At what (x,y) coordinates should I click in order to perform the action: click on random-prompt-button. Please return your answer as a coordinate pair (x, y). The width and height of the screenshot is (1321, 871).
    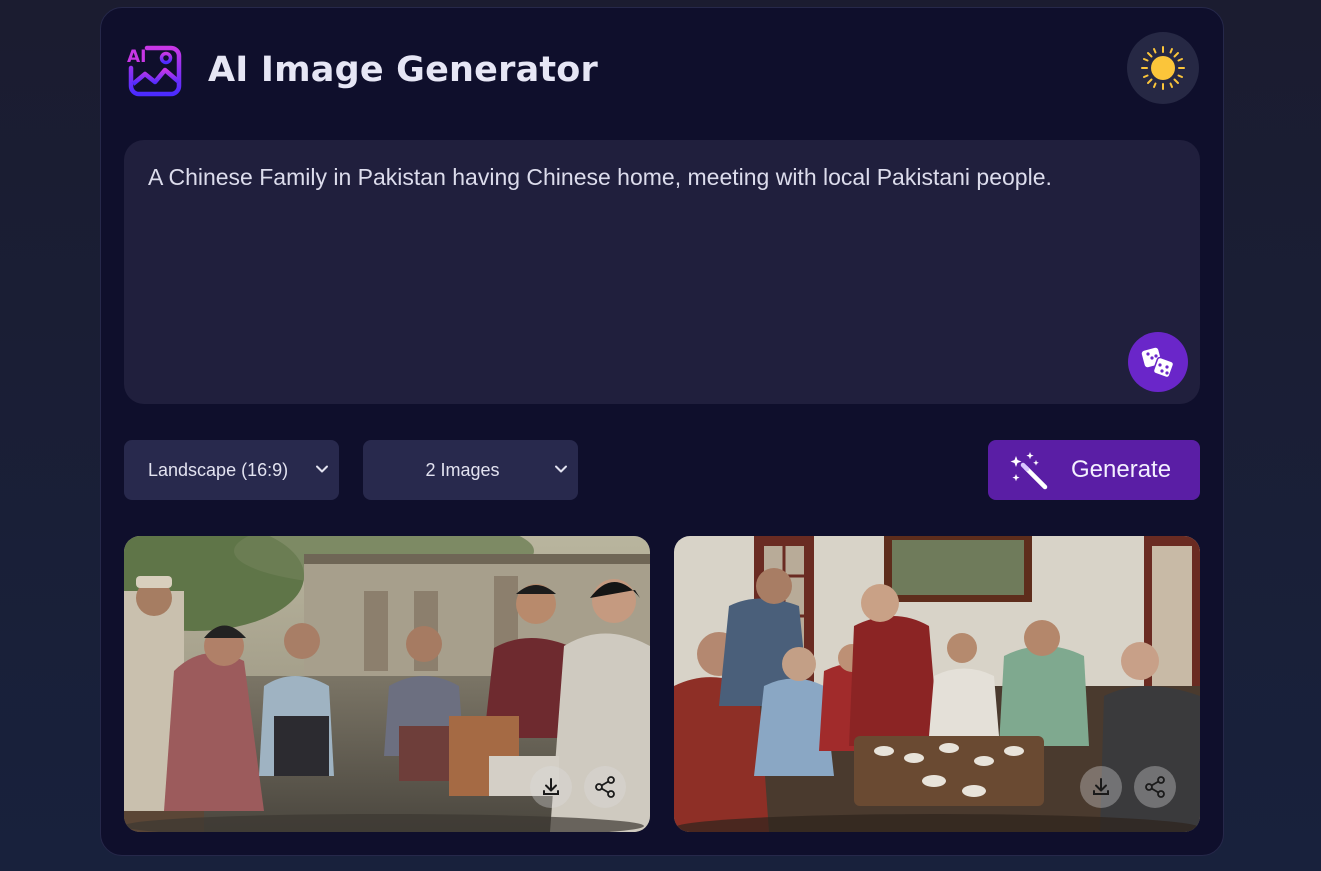
    Looking at the image, I should click on (1158, 362).